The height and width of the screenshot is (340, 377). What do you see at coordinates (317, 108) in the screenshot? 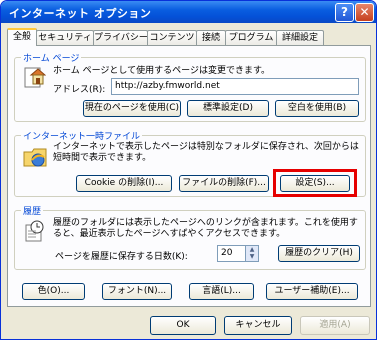
I see `use-blank-button: 空白を使用(B)` at bounding box center [317, 108].